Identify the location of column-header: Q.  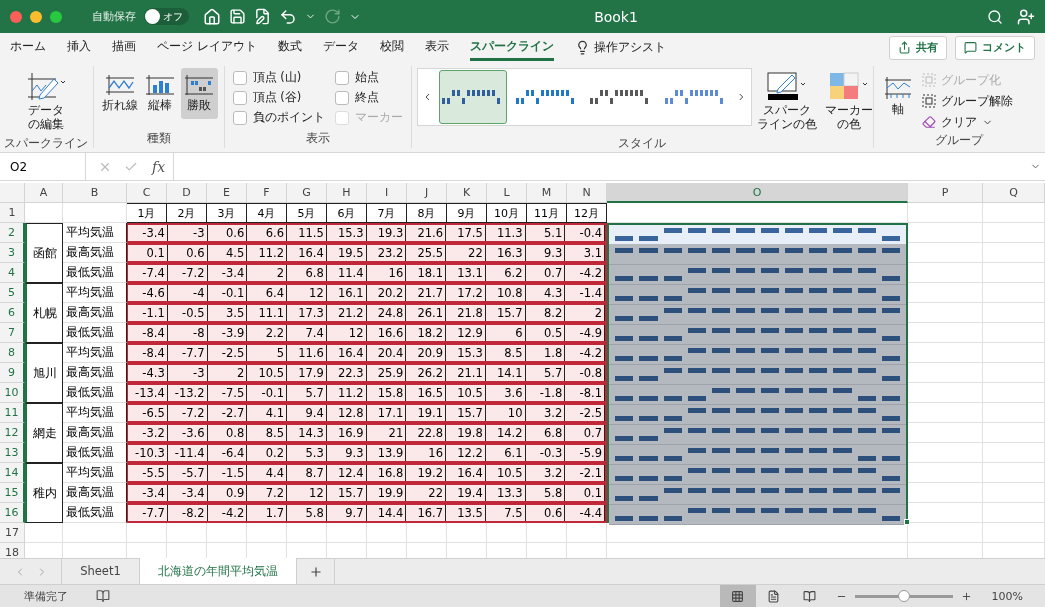
(1014, 193).